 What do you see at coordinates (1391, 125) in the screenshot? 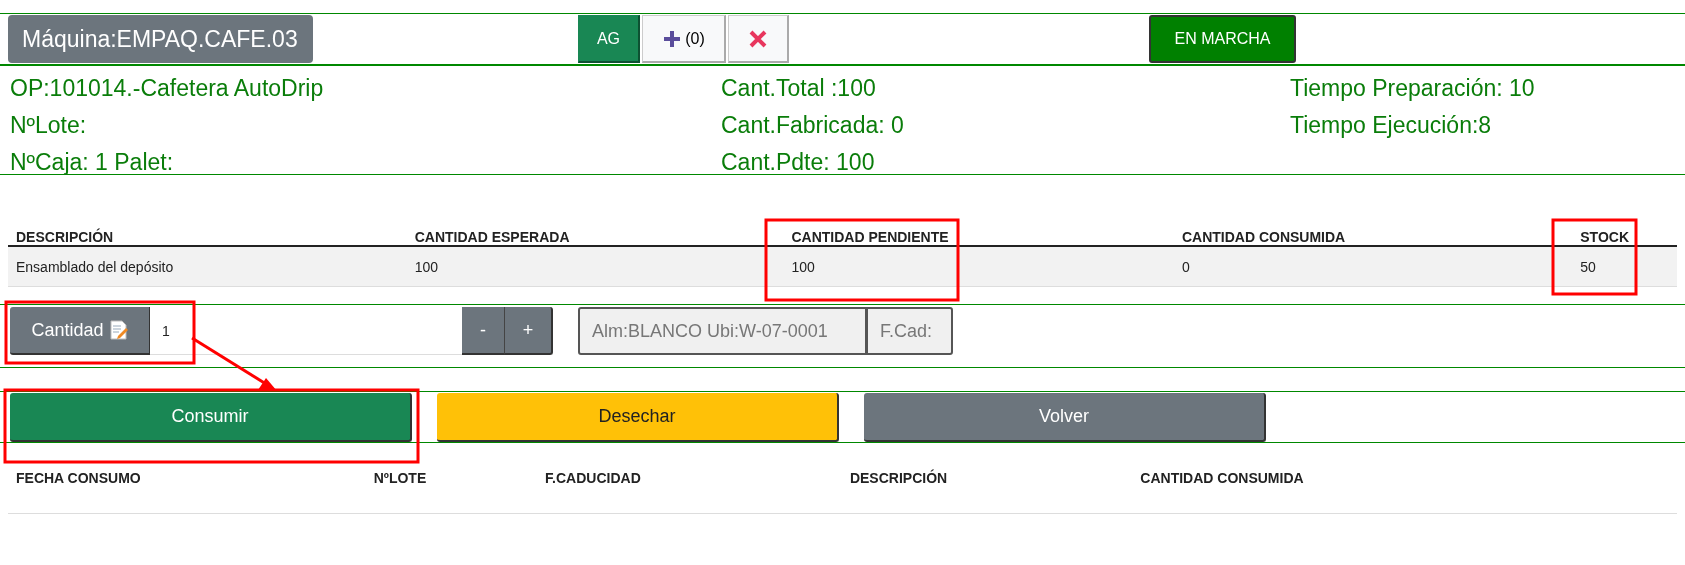
I see `info-text: Tiempo Ejecución:8` at bounding box center [1391, 125].